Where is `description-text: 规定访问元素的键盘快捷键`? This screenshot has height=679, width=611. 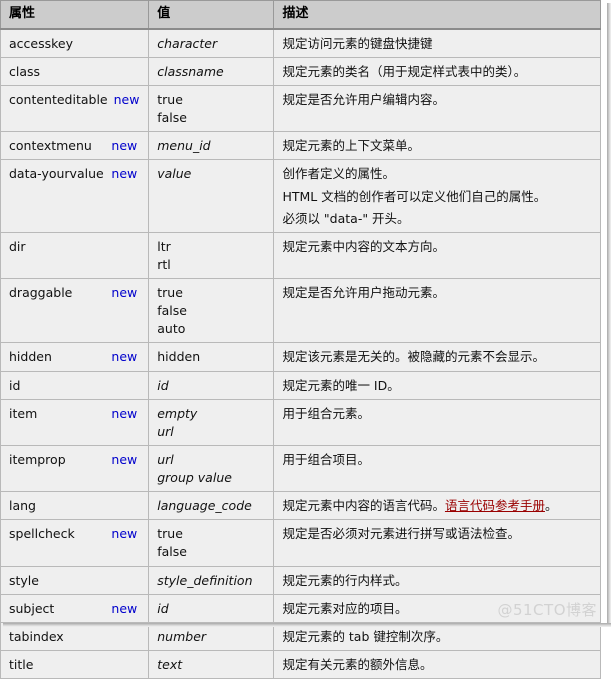 description-text: 规定访问元素的键盘快捷键 is located at coordinates (357, 43).